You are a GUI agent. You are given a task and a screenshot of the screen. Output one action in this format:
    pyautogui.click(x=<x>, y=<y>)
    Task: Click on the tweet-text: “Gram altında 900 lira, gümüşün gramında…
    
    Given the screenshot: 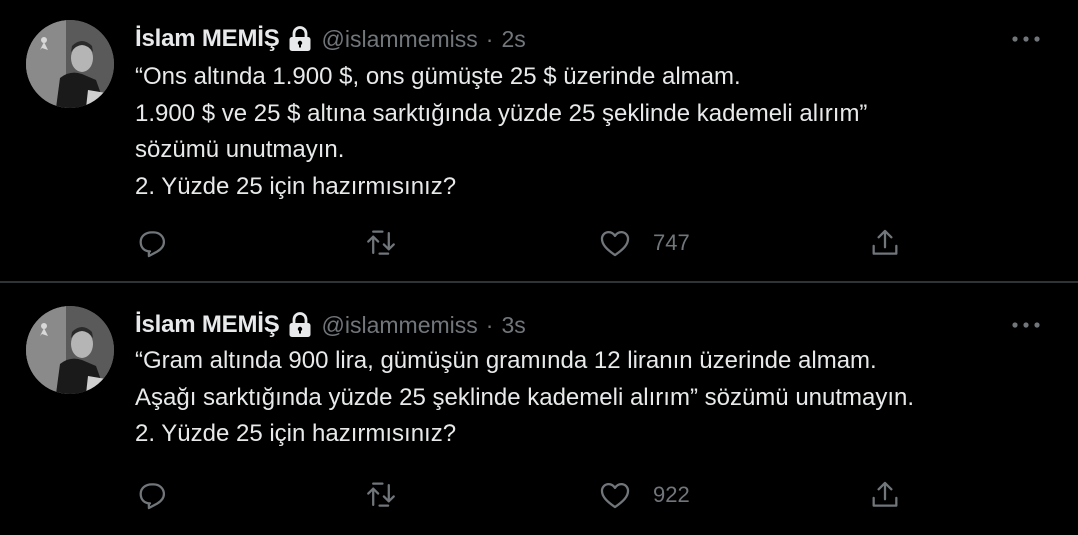 What is the action you would take?
    pyautogui.click(x=525, y=397)
    